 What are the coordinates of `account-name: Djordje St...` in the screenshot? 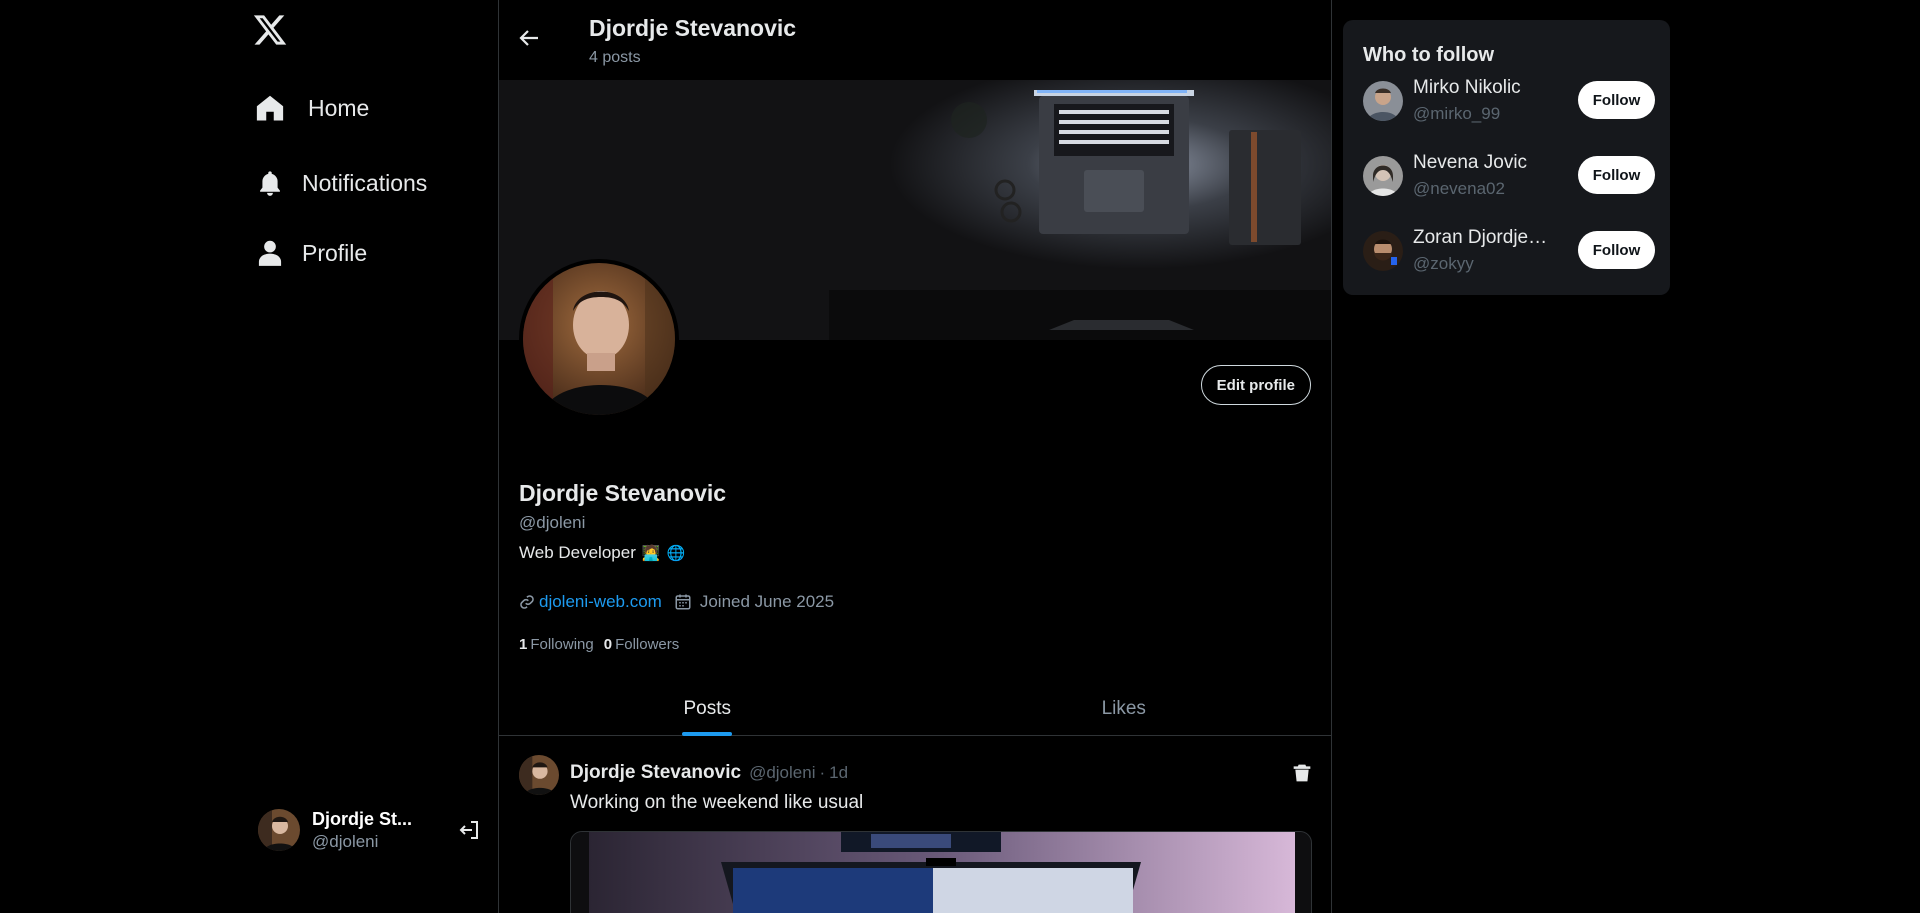 It's located at (362, 818).